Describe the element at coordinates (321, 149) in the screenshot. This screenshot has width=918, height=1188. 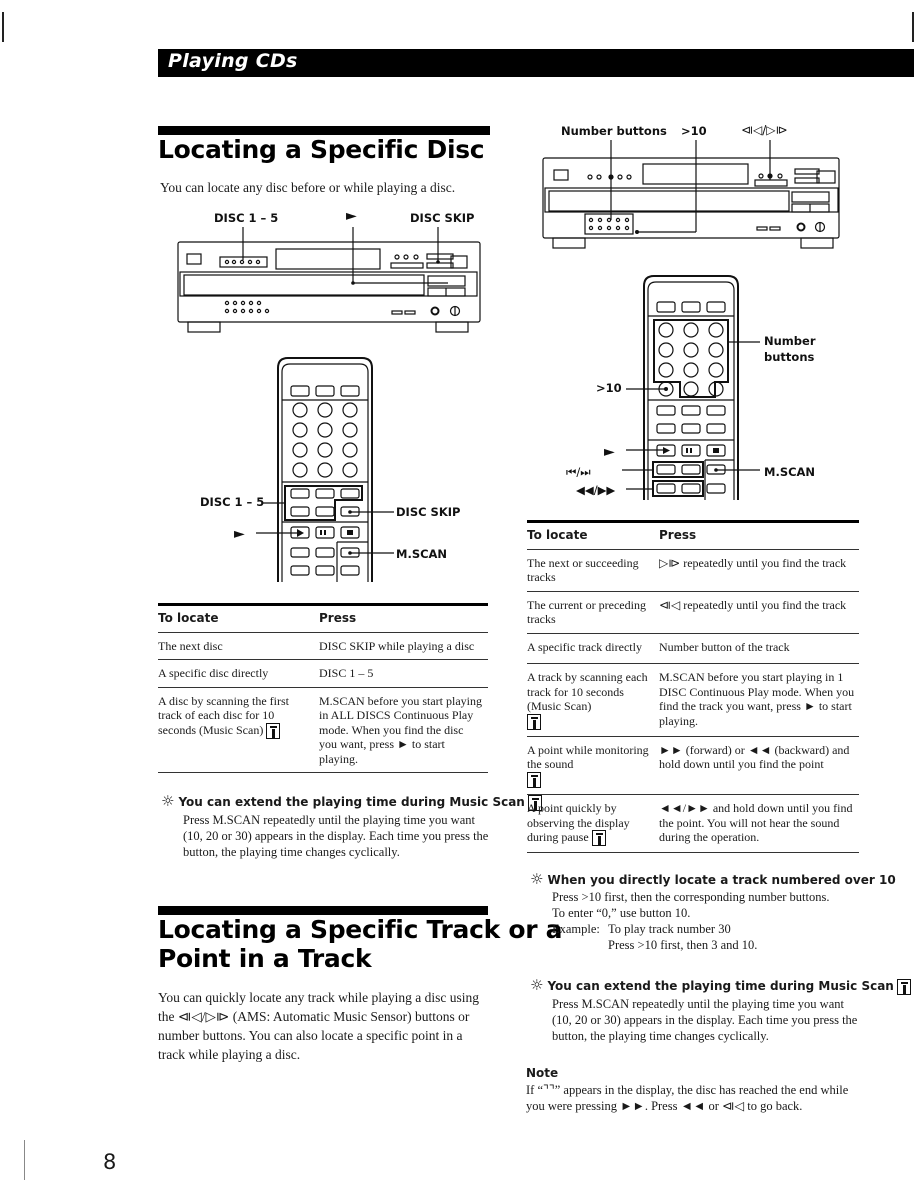
I see `section1-title: Locating a Specific Disc` at that location.